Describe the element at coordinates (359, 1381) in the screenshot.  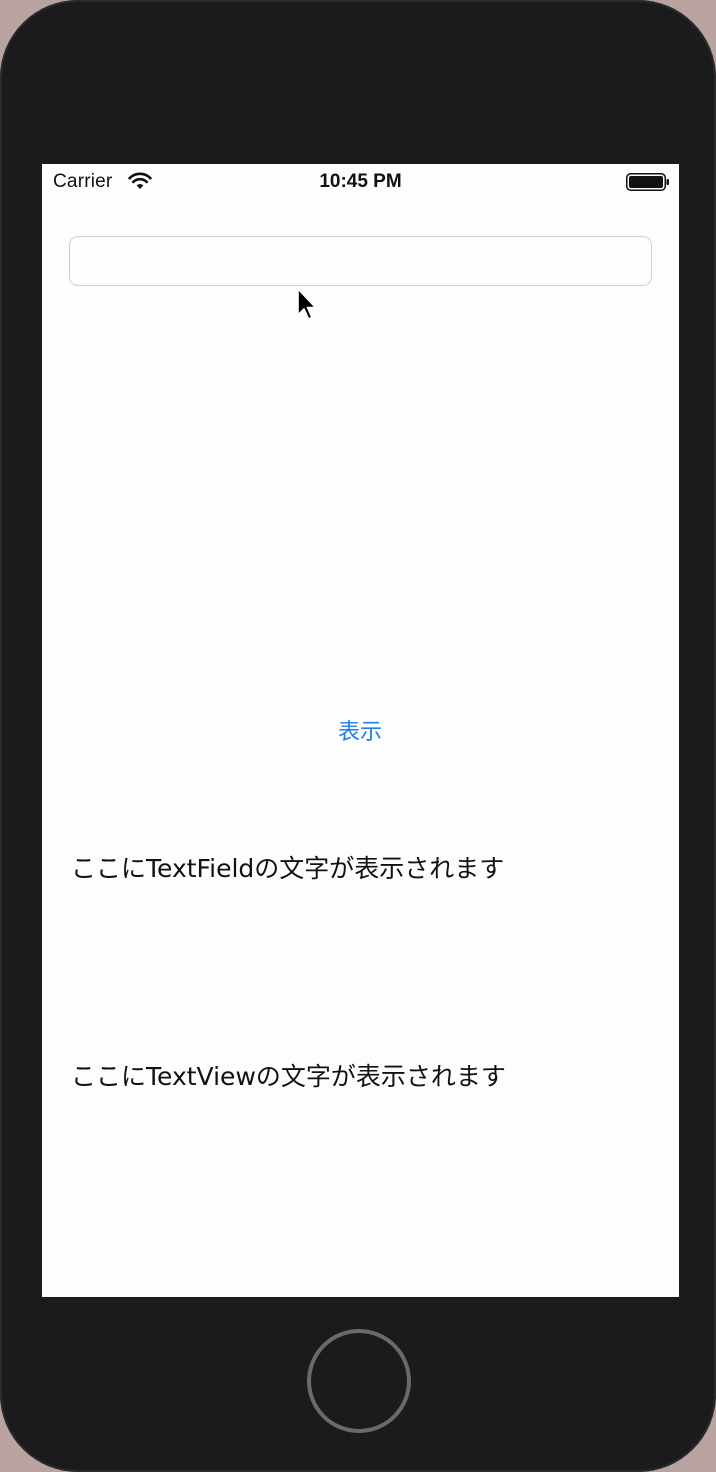
I see `home-button` at that location.